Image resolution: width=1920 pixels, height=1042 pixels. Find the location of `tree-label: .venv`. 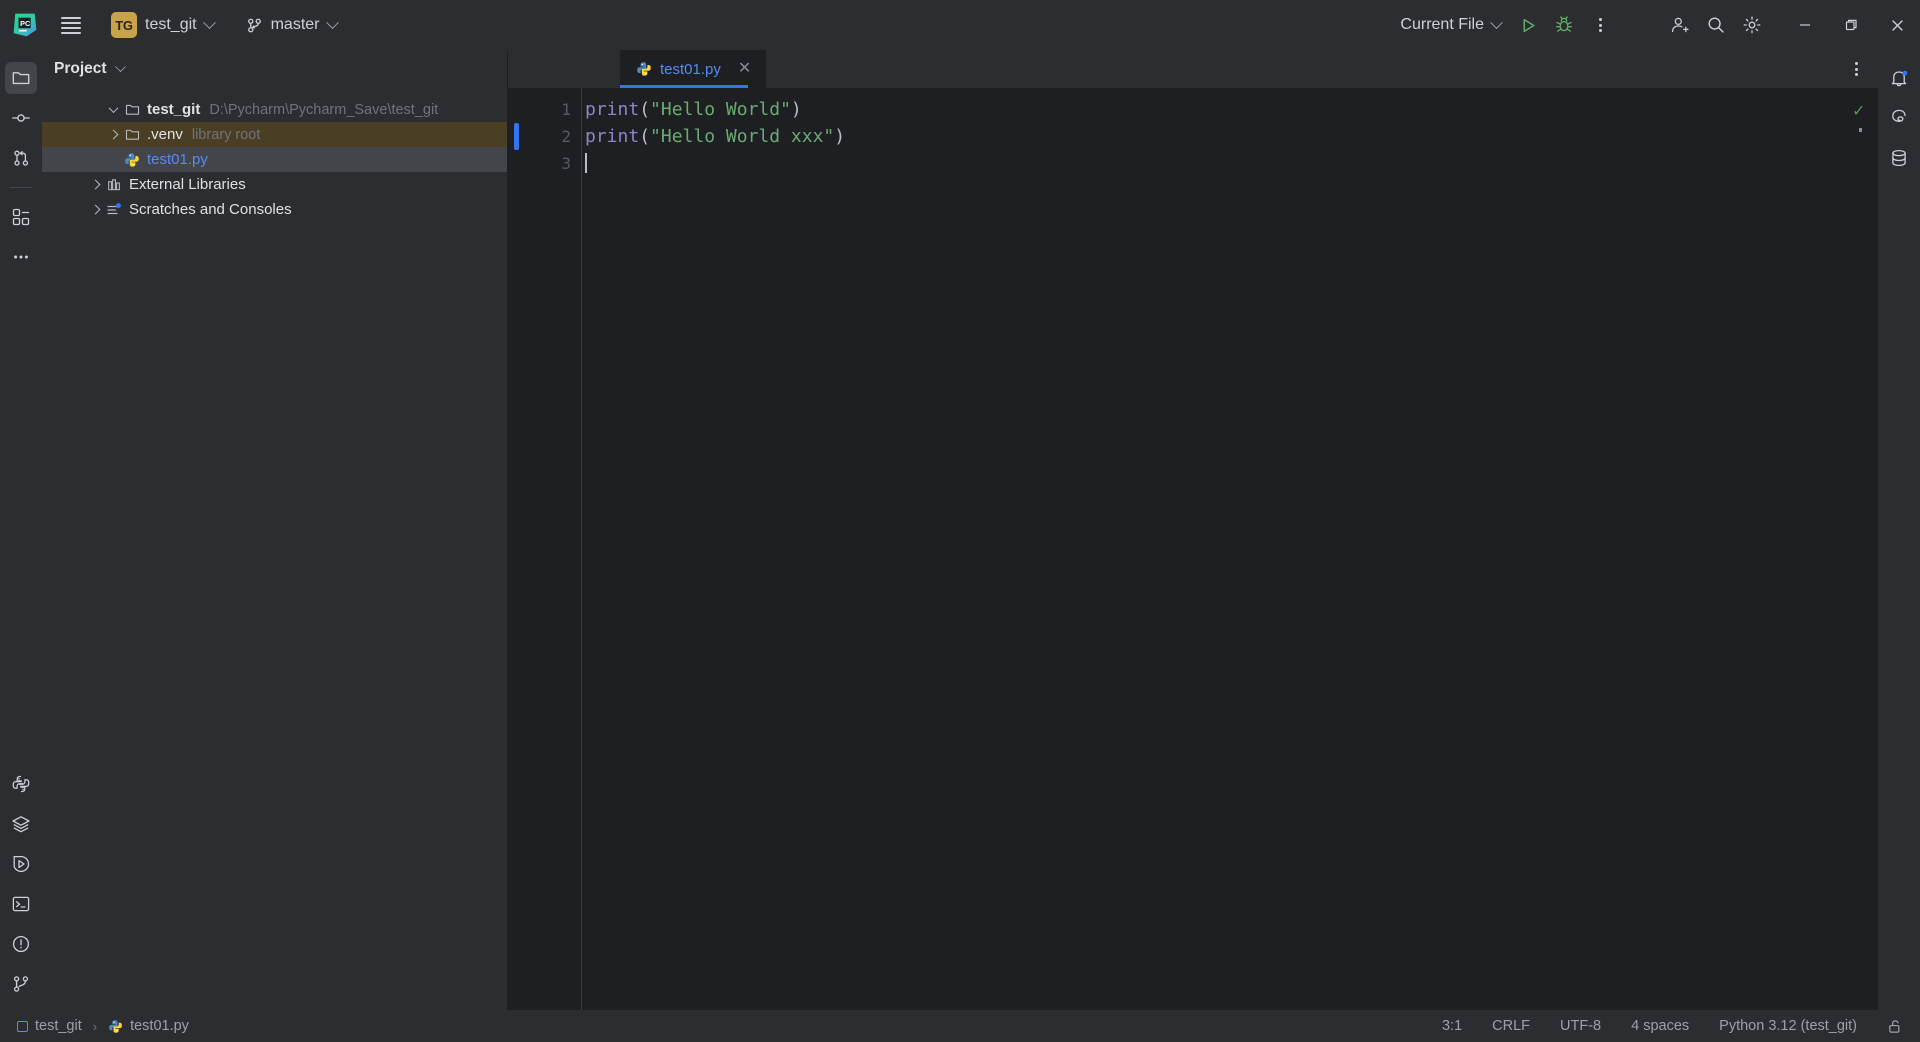

tree-label: .venv is located at coordinates (165, 134).